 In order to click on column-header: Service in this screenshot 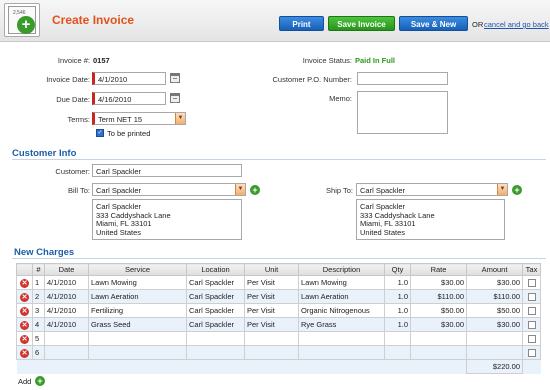, I will do `click(137, 269)`.